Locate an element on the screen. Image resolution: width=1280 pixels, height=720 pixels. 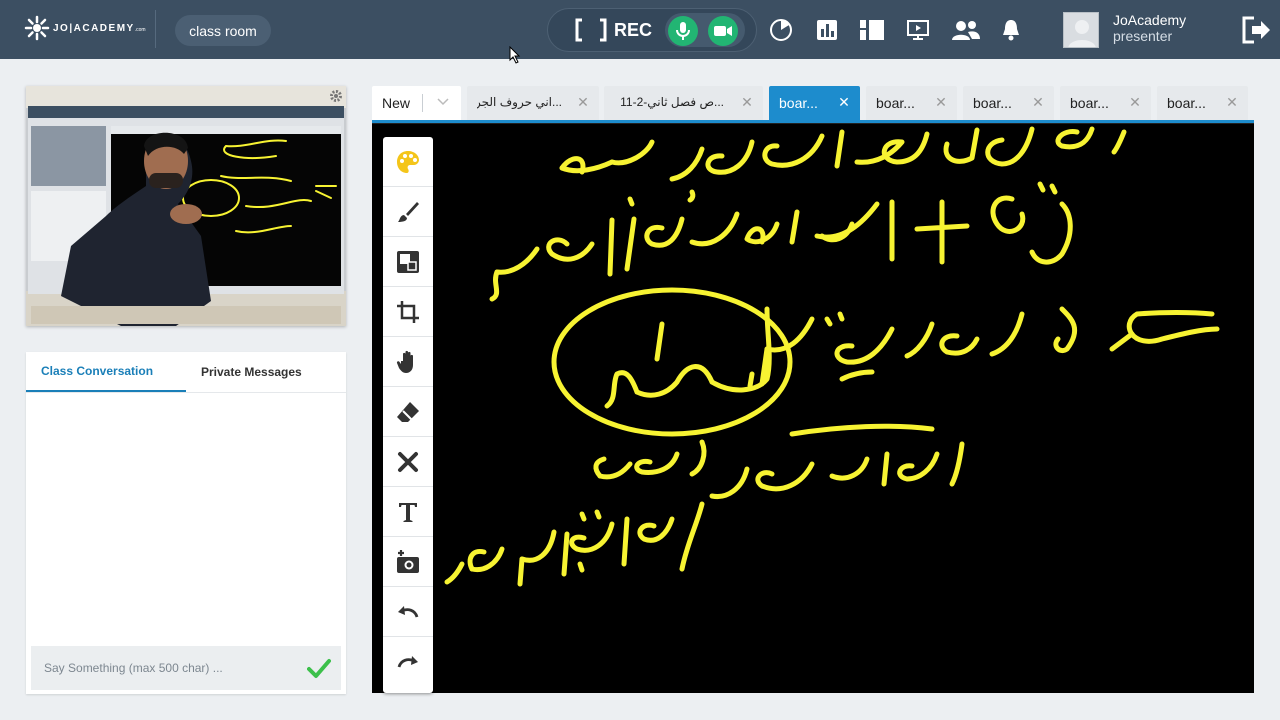
exit-icon is located at coordinates (1256, 30).